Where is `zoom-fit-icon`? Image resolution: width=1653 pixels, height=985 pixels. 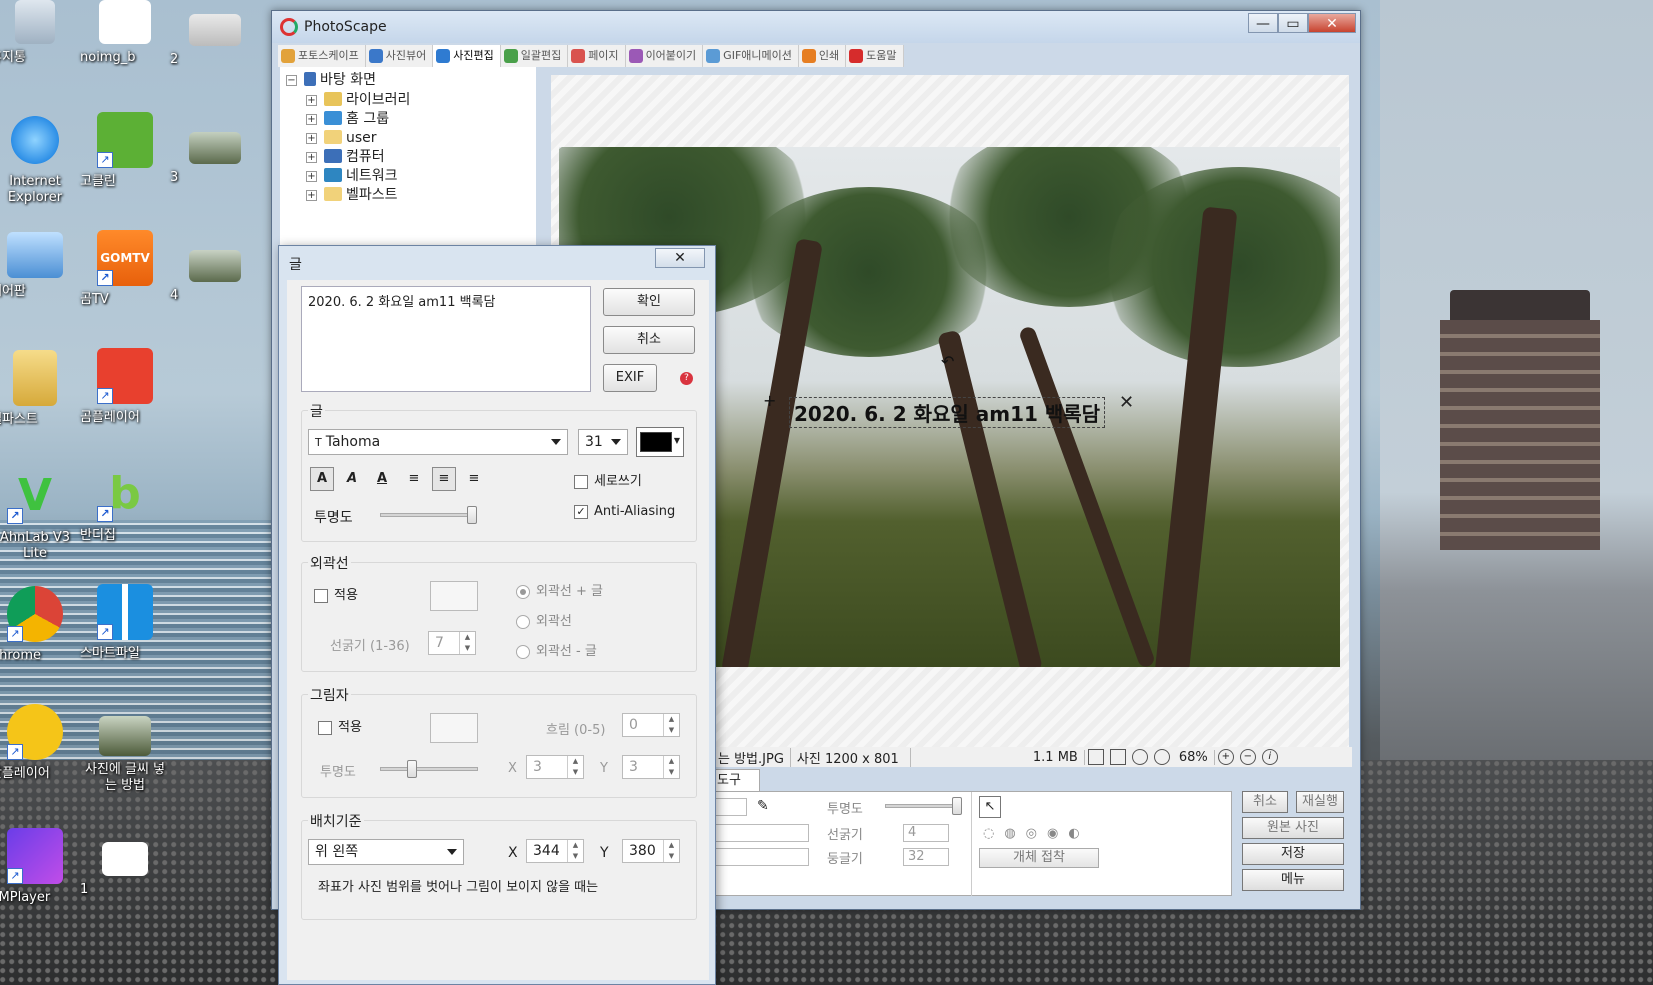 zoom-fit-icon is located at coordinates (1161, 757).